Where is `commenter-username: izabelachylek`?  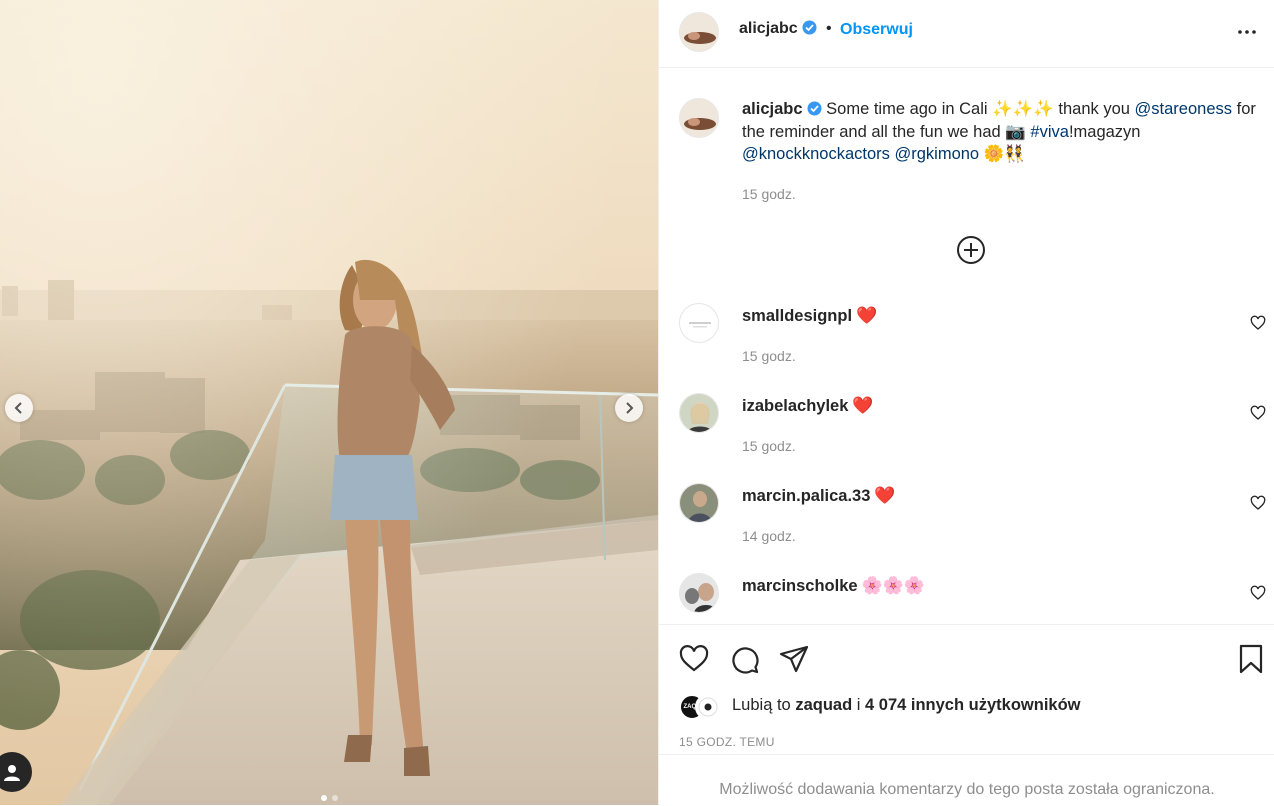
commenter-username: izabelachylek is located at coordinates (795, 406).